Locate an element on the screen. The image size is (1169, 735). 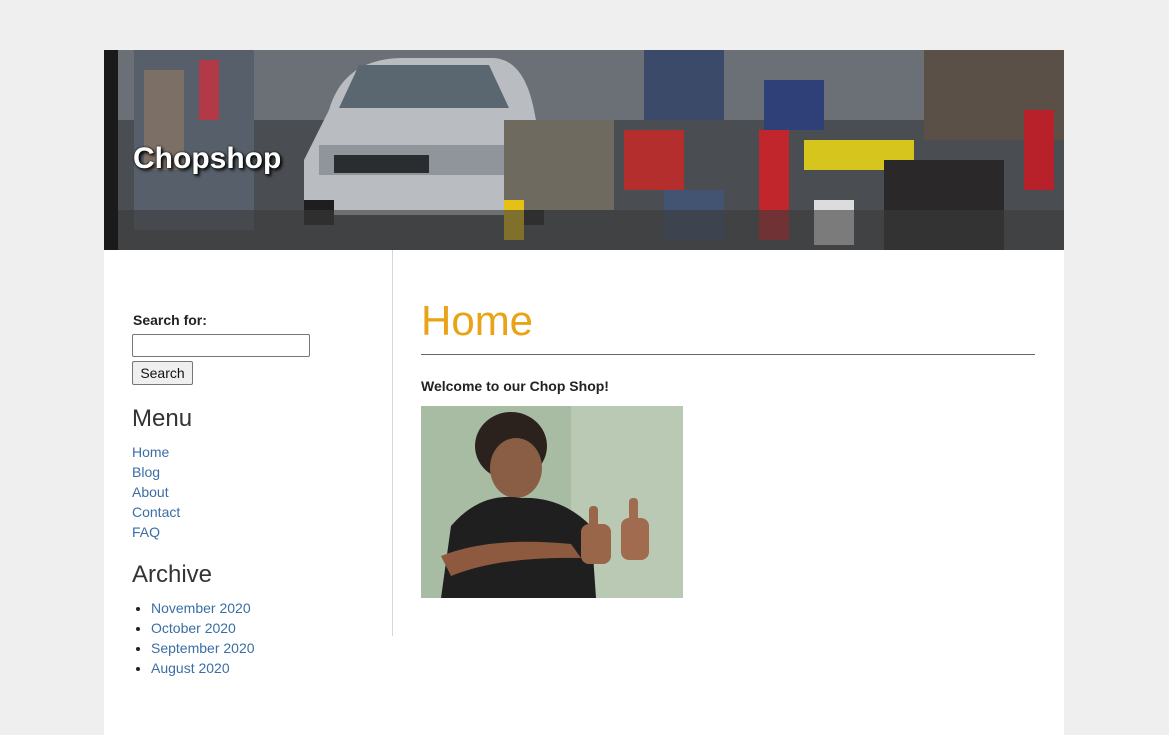
archive-item: November 2020 is located at coordinates (203, 608).